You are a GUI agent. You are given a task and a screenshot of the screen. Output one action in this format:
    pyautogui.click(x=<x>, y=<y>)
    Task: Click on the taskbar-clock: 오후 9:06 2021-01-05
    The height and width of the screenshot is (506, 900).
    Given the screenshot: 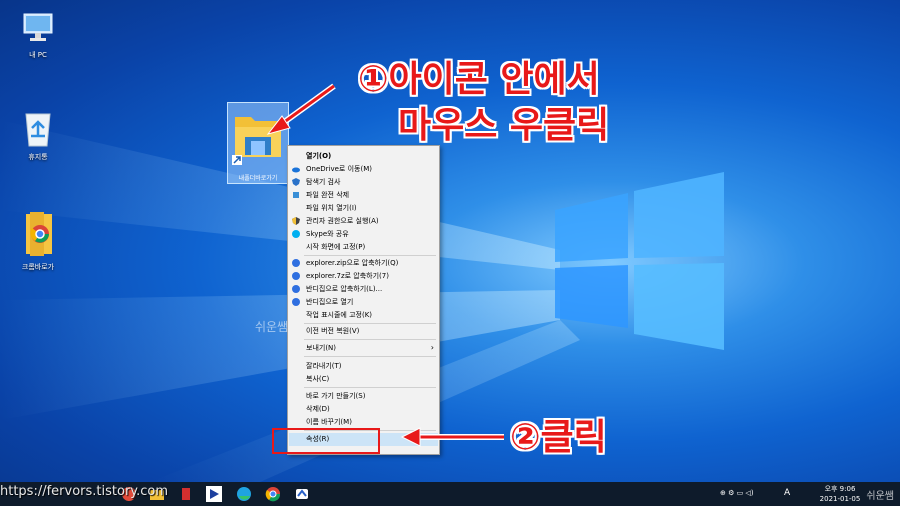 What is the action you would take?
    pyautogui.click(x=840, y=494)
    